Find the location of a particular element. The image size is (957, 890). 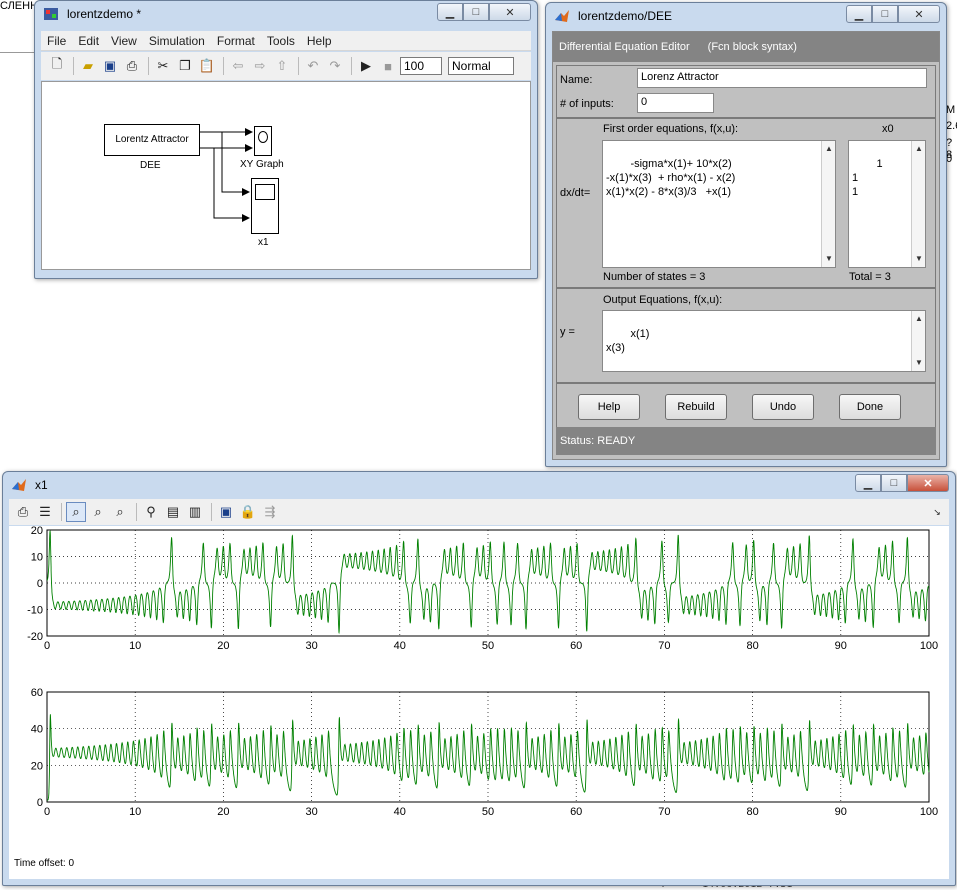

toolbar-expand-icon: ↘ is located at coordinates (937, 512).